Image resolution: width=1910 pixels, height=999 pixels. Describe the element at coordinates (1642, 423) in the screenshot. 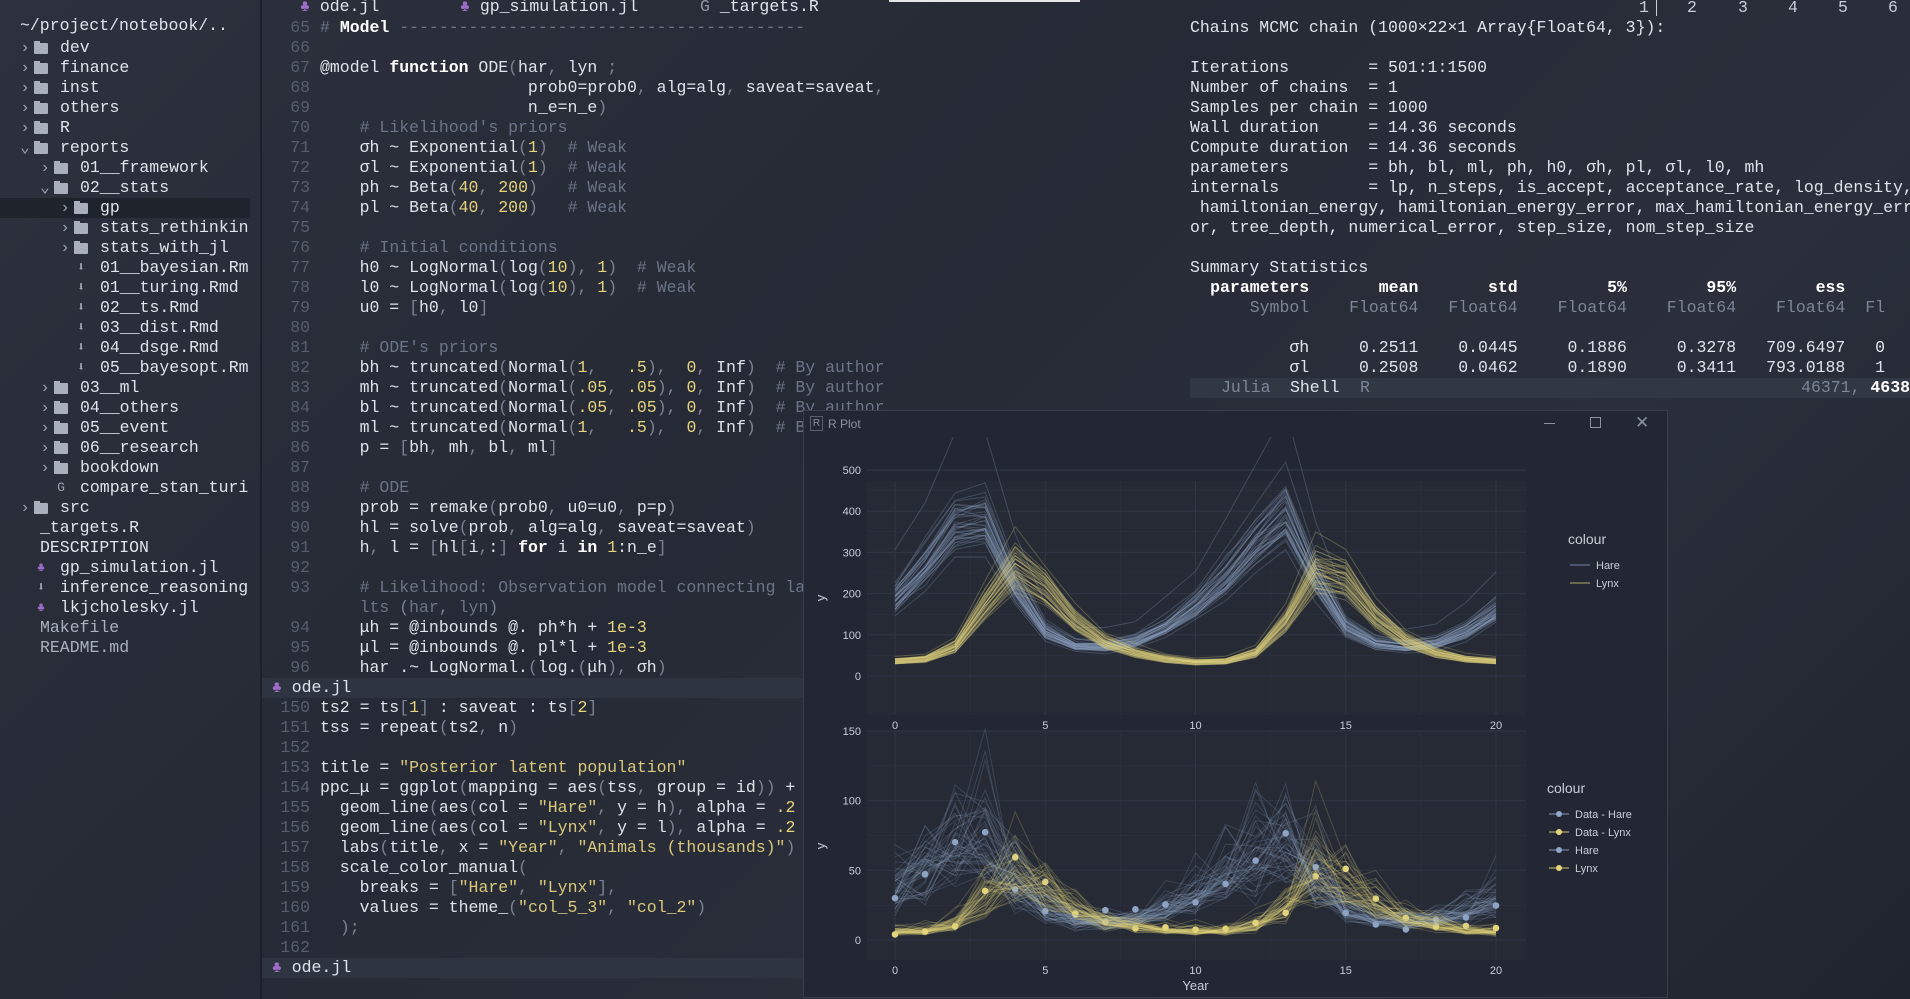

I see `close-button: ✕` at that location.